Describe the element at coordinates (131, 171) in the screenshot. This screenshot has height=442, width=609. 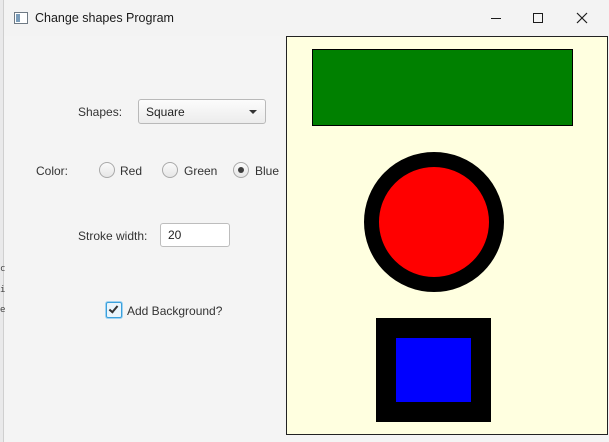
I see `color-radio-red-label: Red` at that location.